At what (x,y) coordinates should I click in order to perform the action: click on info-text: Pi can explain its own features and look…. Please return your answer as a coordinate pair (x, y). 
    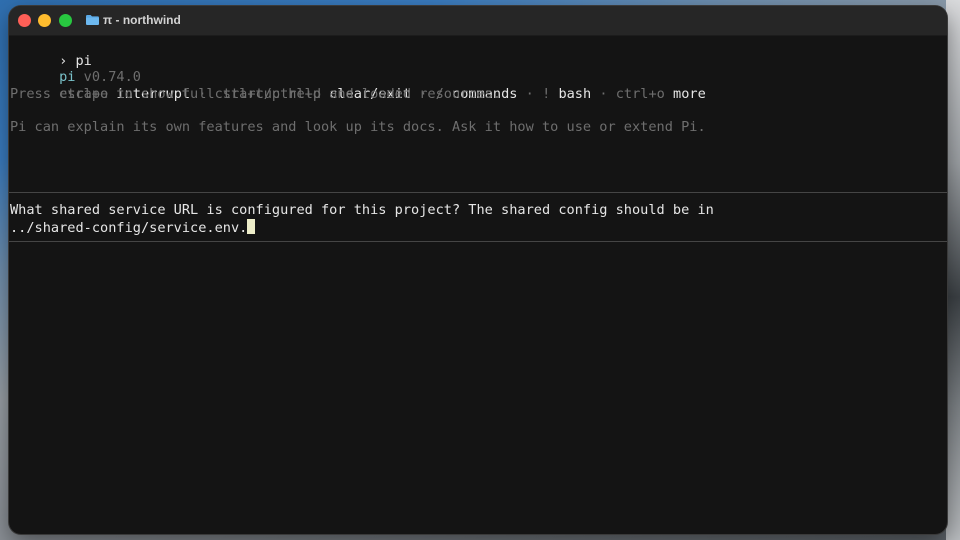
    Looking at the image, I should click on (358, 126).